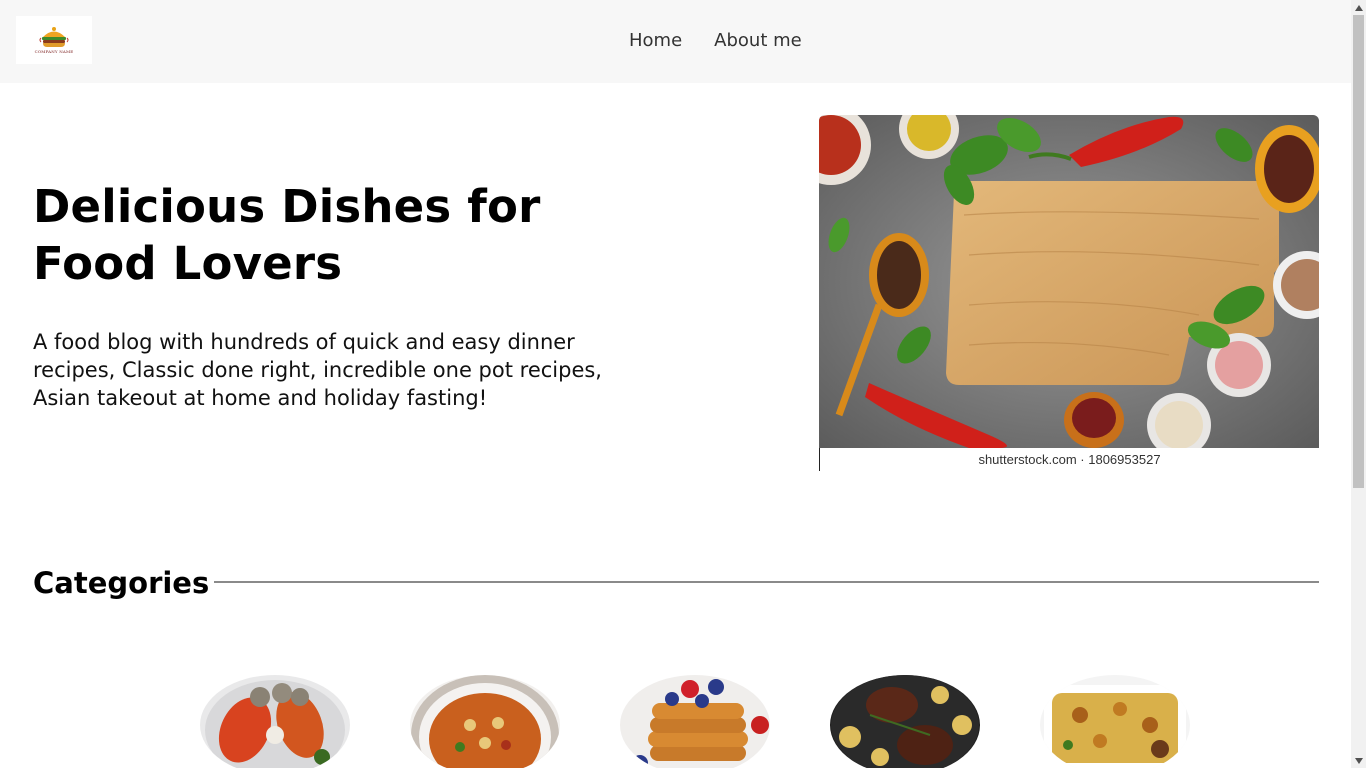 This screenshot has width=1366, height=768. What do you see at coordinates (766, 582) in the screenshot?
I see `categories-divider` at bounding box center [766, 582].